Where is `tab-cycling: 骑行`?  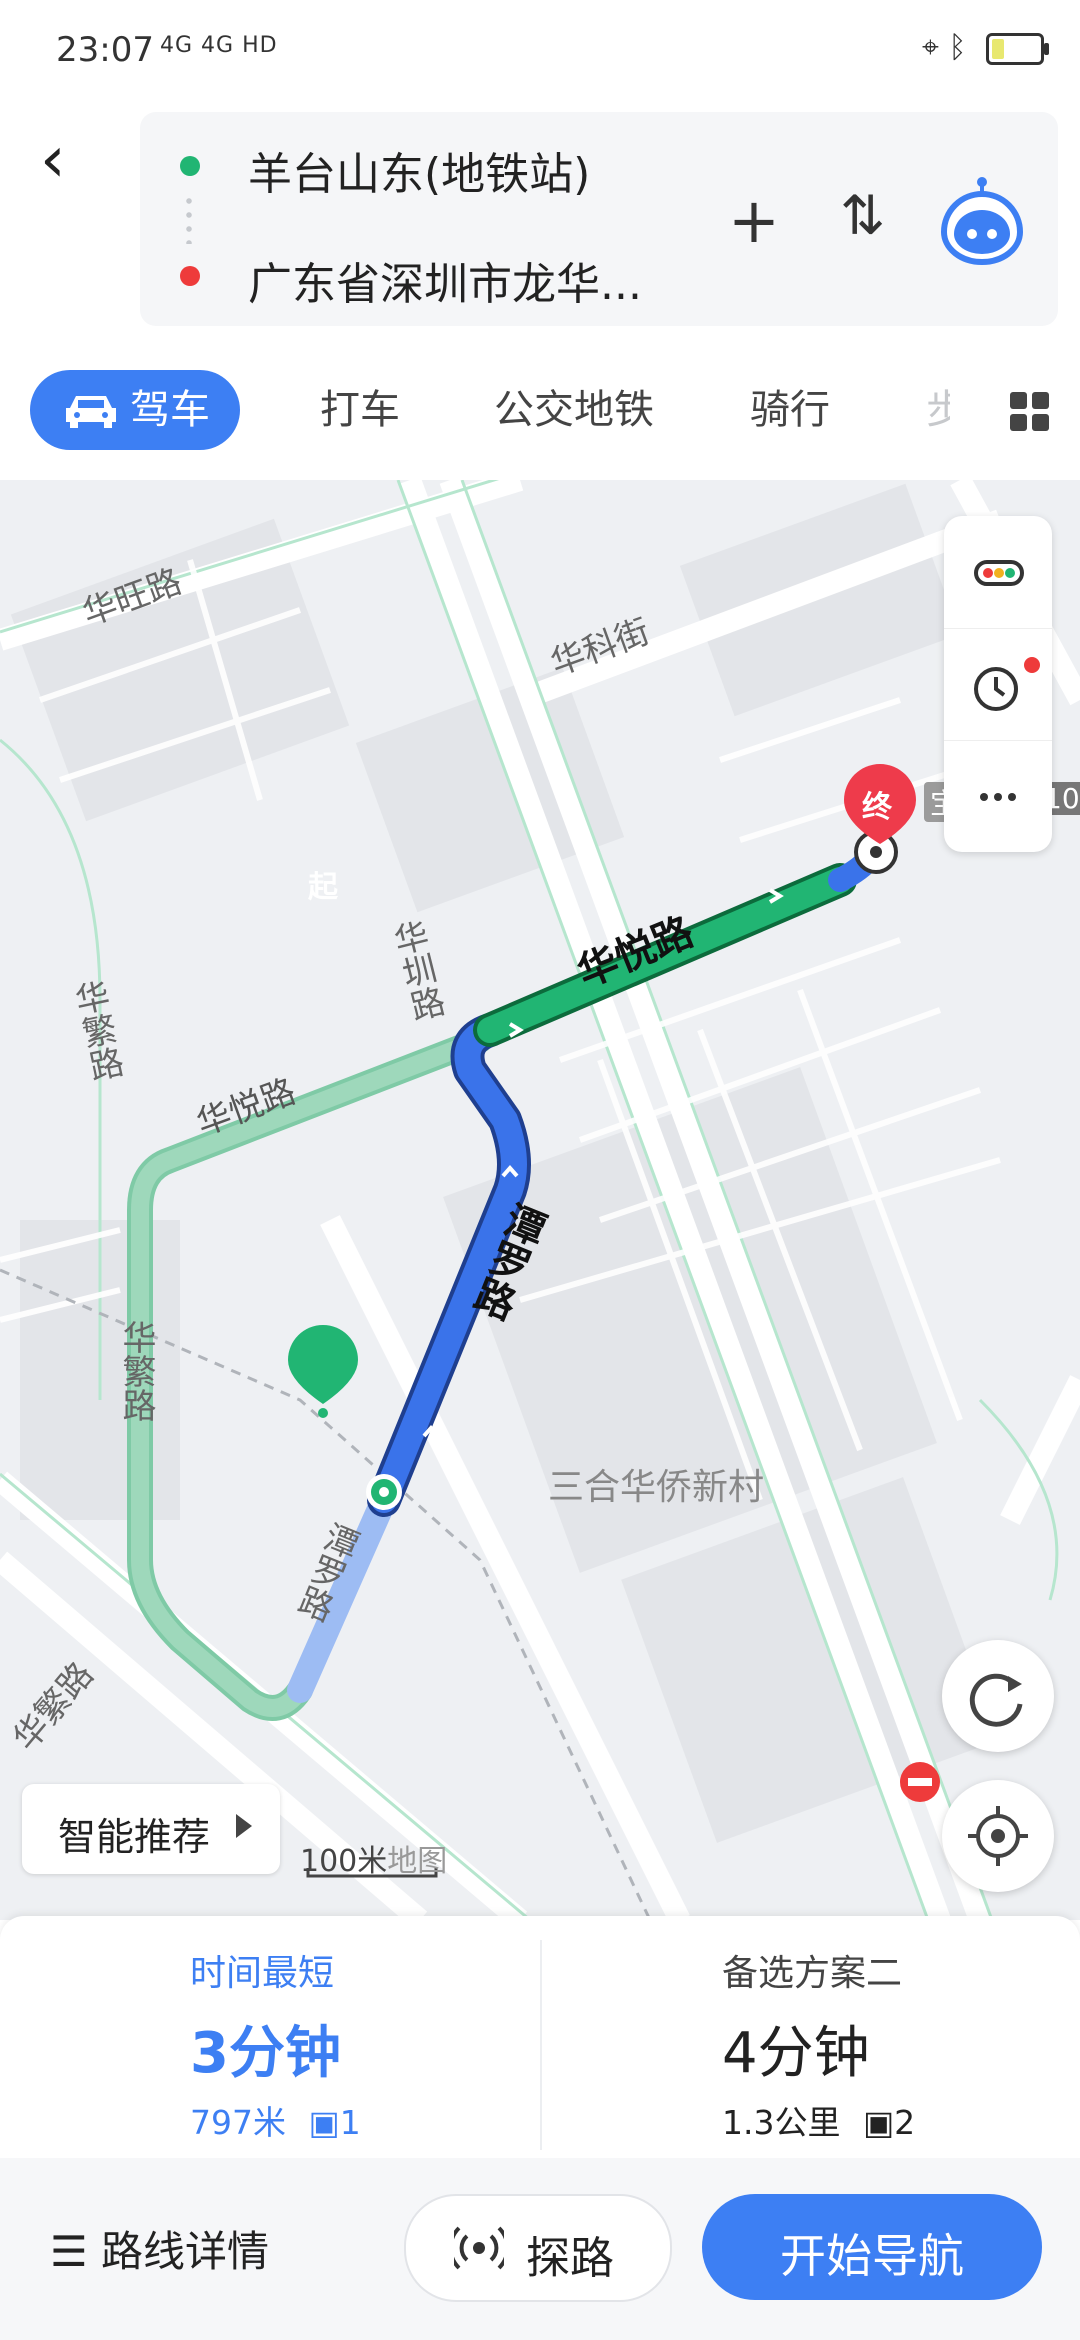 tab-cycling: 骑行 is located at coordinates (790, 410).